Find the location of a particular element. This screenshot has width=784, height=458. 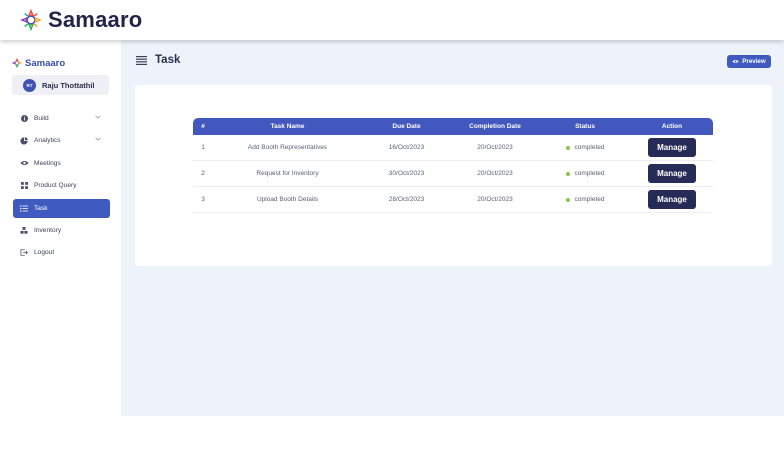

page-header: Task is located at coordinates (158, 60).